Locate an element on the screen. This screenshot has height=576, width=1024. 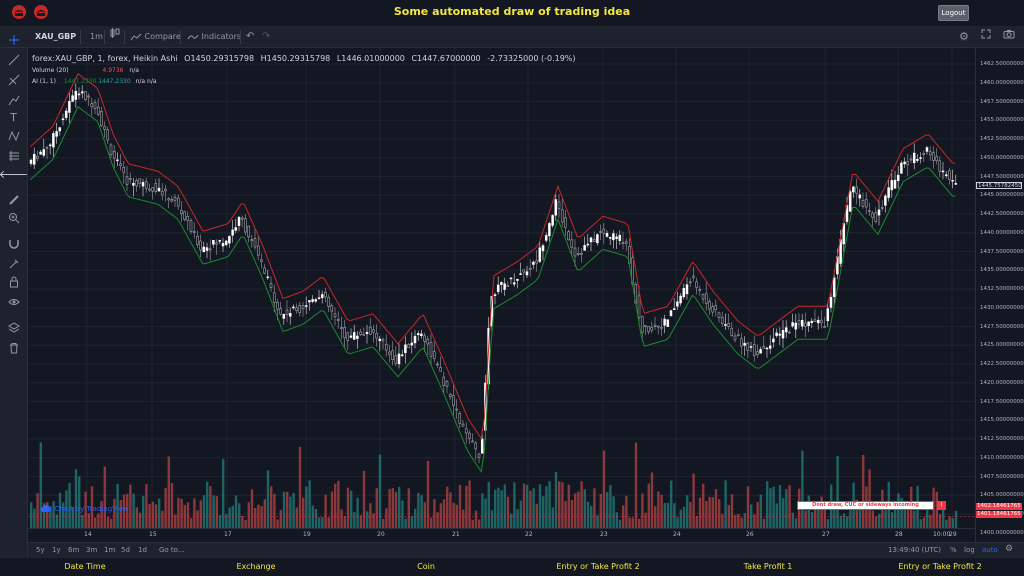
ruler-icon is located at coordinates (13, 199).